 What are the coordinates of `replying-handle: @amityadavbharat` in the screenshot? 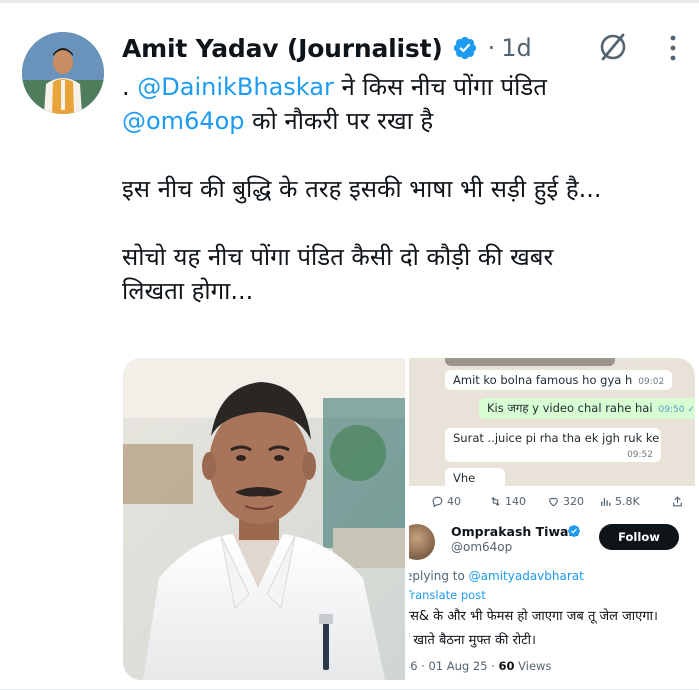 It's located at (526, 576).